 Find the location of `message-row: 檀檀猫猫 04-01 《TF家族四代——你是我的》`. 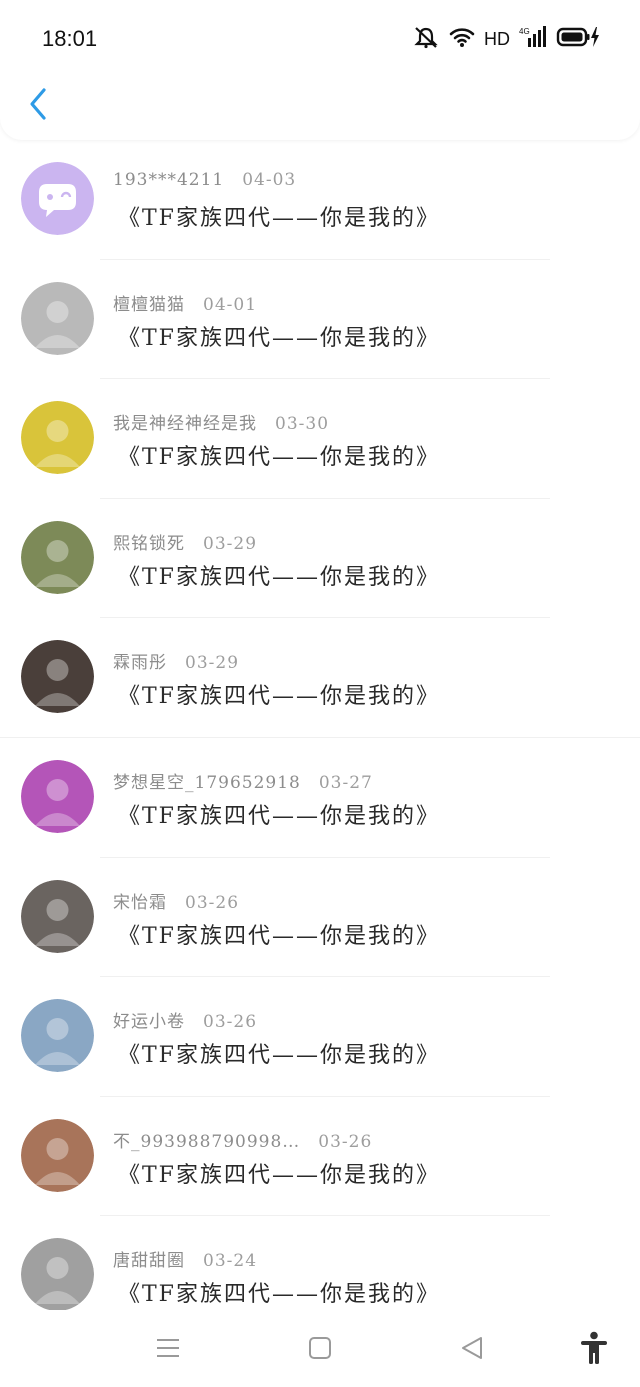

message-row: 檀檀猫猫 04-01 《TF家族四代——你是我的》 is located at coordinates (320, 319).